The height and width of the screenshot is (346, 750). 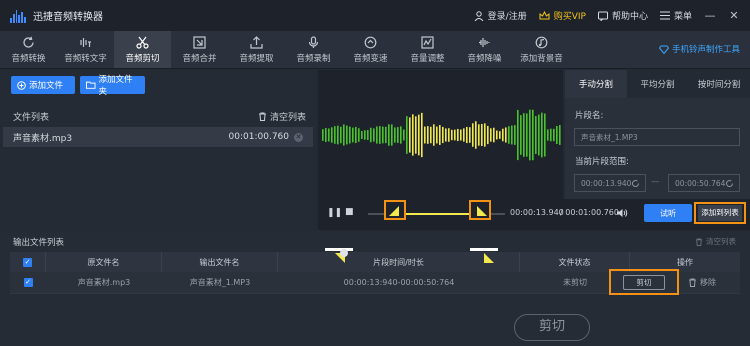 What do you see at coordinates (710, 15) in the screenshot?
I see `minimize-icon: —` at bounding box center [710, 15].